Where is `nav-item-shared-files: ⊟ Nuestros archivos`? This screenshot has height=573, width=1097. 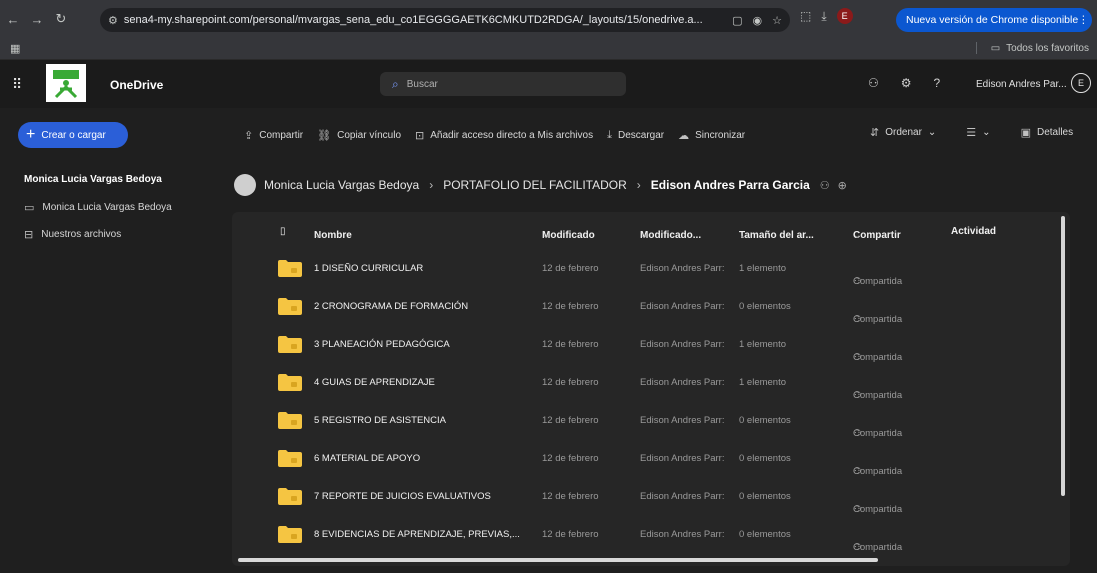 nav-item-shared-files: ⊟ Nuestros archivos is located at coordinates (72, 234).